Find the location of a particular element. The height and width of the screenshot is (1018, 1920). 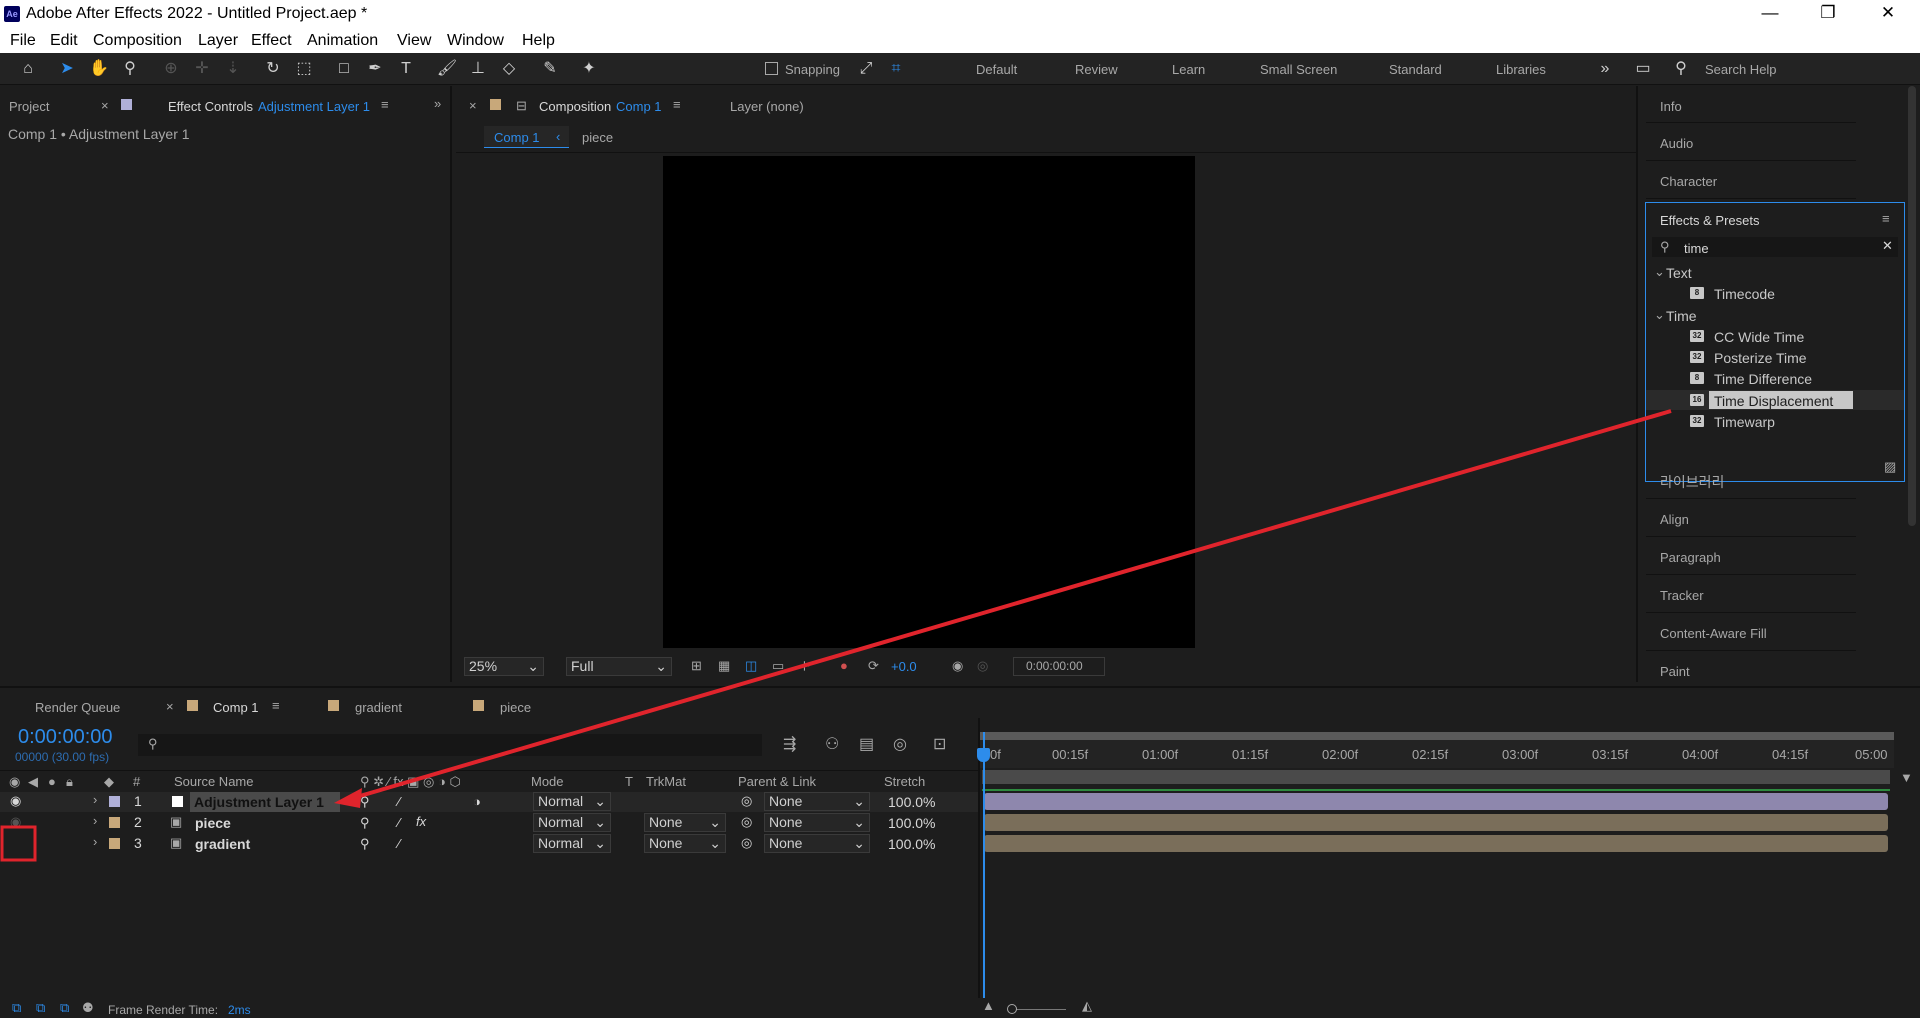

annotation-arrowhead is located at coordinates (348, 798).